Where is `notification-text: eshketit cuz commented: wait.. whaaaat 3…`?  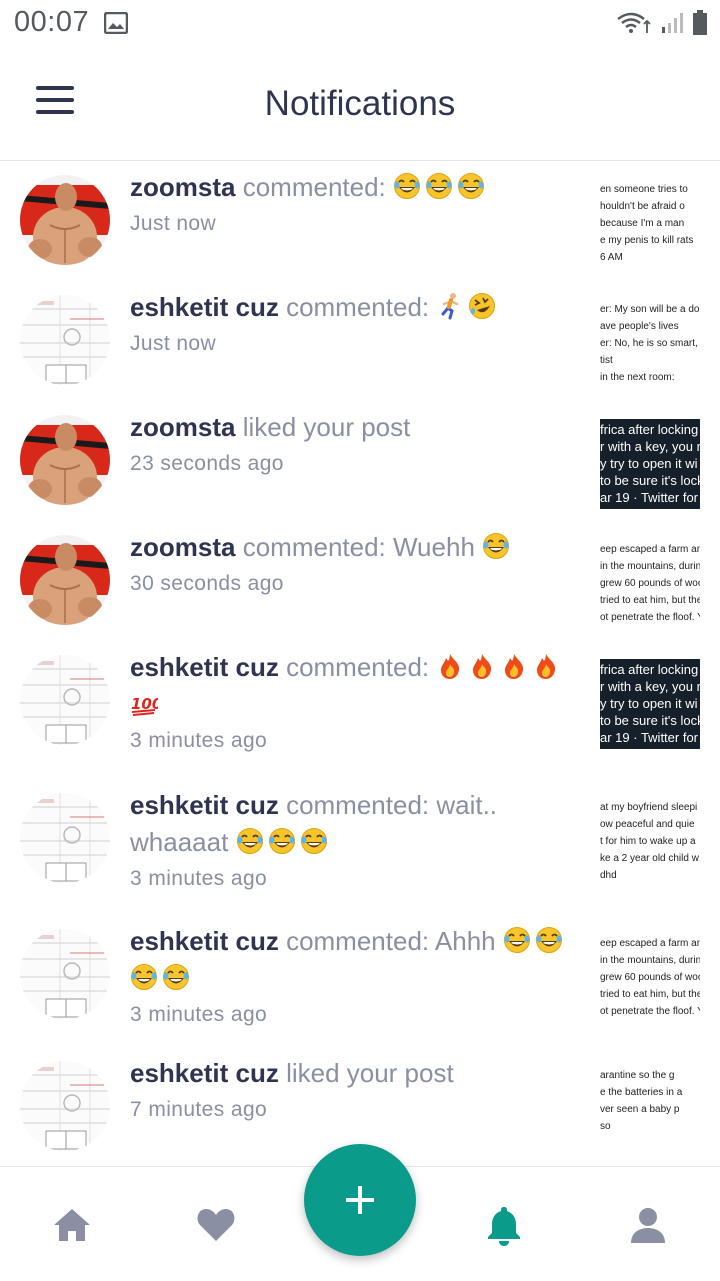
notification-text: eshketit cuz commented: wait.. whaaaat 3… is located at coordinates (355, 841).